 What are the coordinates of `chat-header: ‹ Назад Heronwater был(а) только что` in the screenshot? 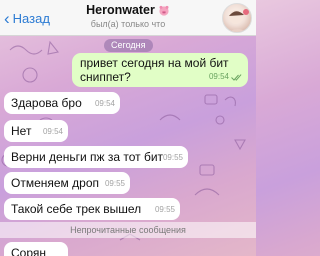 It's located at (128, 18).